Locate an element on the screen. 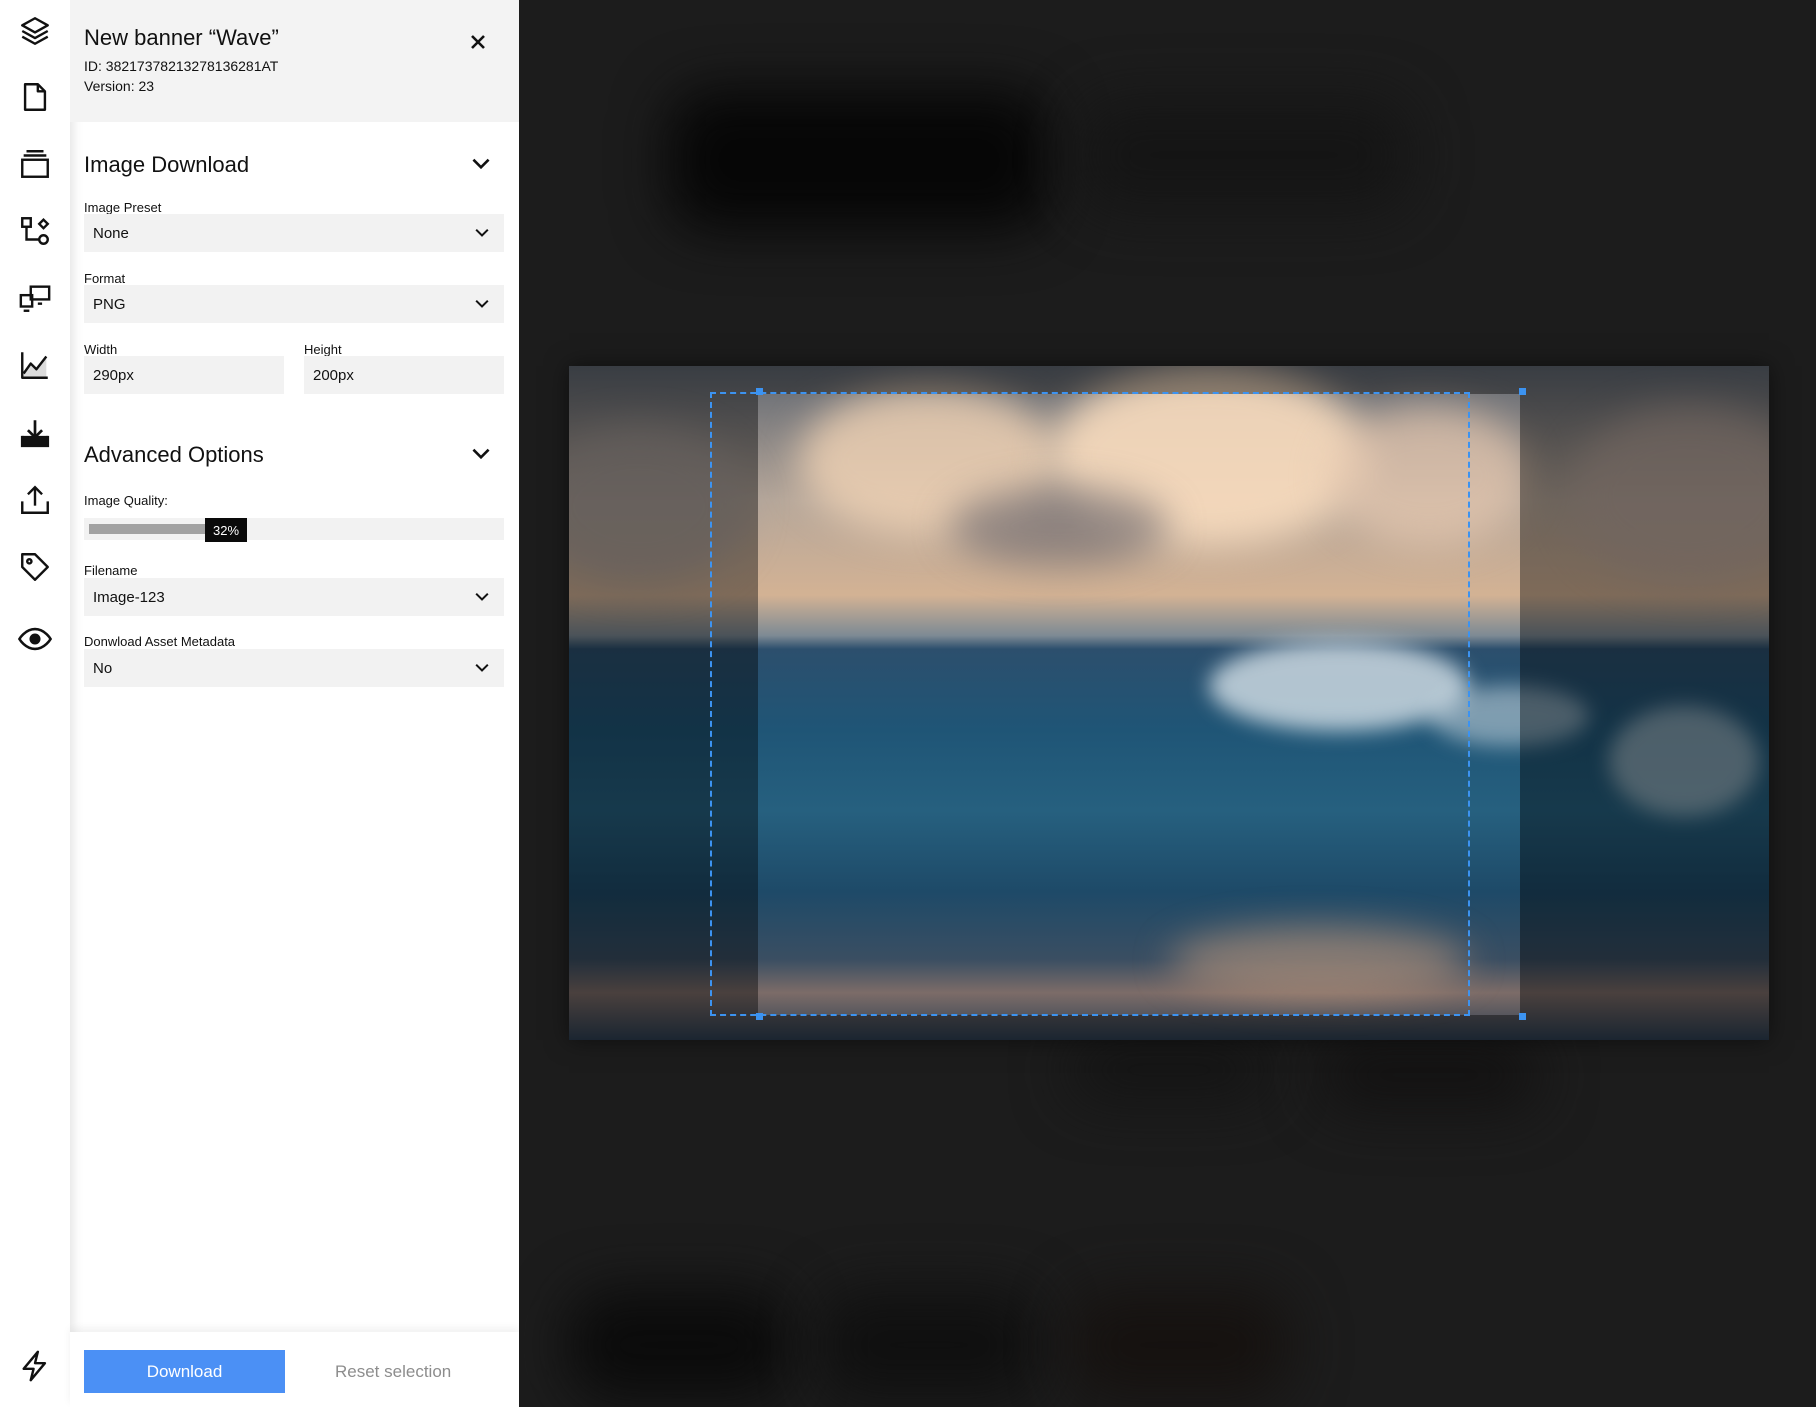  devices-icon is located at coordinates (35, 298).